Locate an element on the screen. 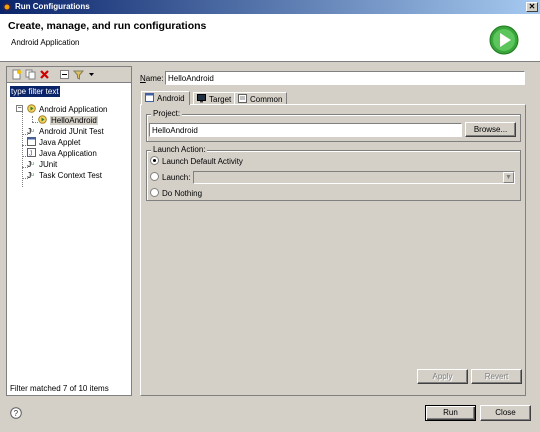 Image resolution: width=540 pixels, height=432 pixels. radio-launch-default-activity: Launch Default Activity is located at coordinates (196, 161).